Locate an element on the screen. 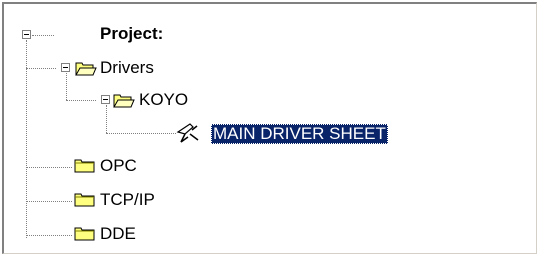 Image resolution: width=541 pixels, height=256 pixels. tree-item-dde: DDE is located at coordinates (118, 234).